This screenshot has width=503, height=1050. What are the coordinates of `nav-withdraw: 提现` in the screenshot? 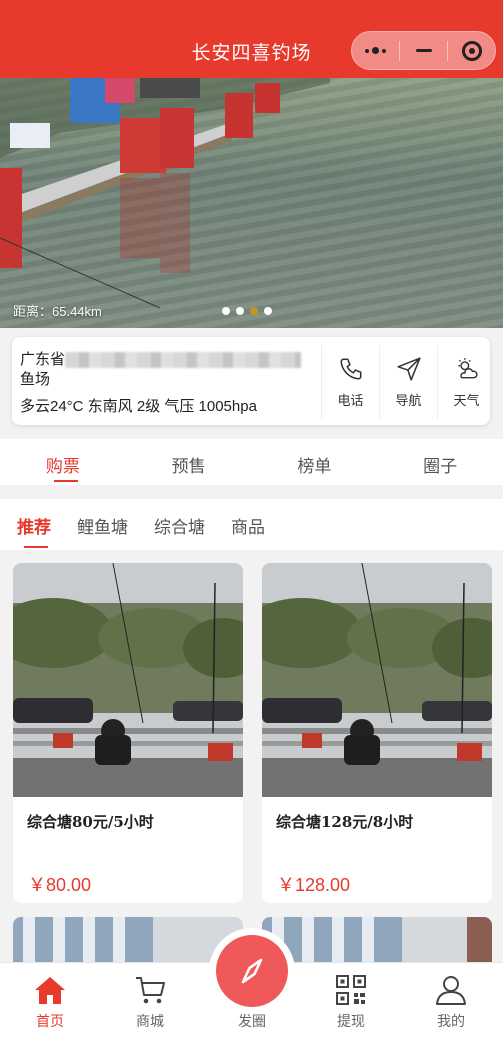 It's located at (351, 1003).